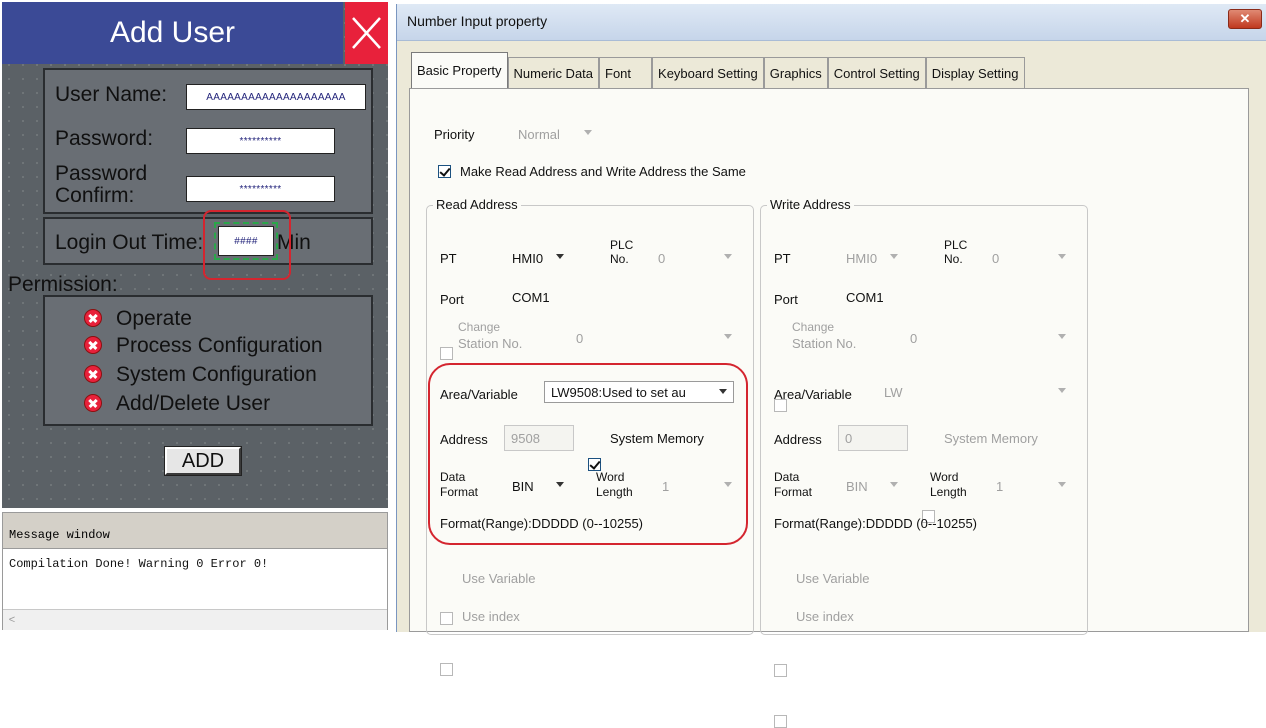  Describe the element at coordinates (708, 72) in the screenshot. I see `tab-keyboard-setting: Keyboard Setting` at that location.